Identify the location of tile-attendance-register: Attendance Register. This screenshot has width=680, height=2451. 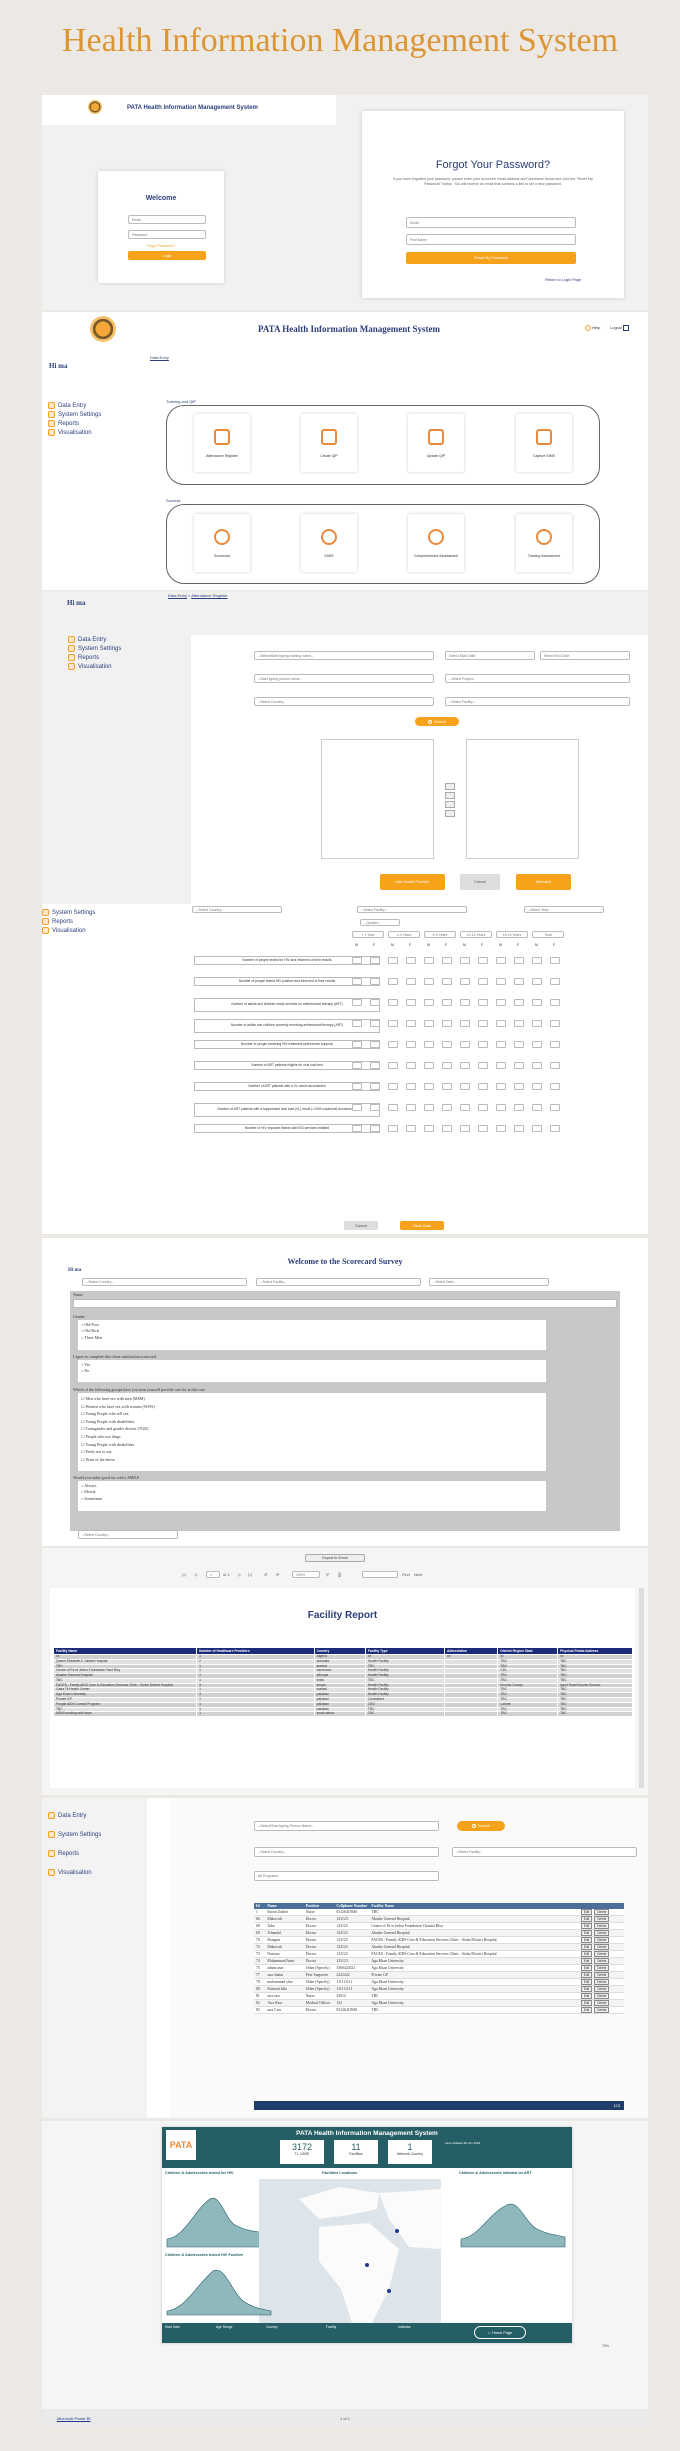
(222, 443).